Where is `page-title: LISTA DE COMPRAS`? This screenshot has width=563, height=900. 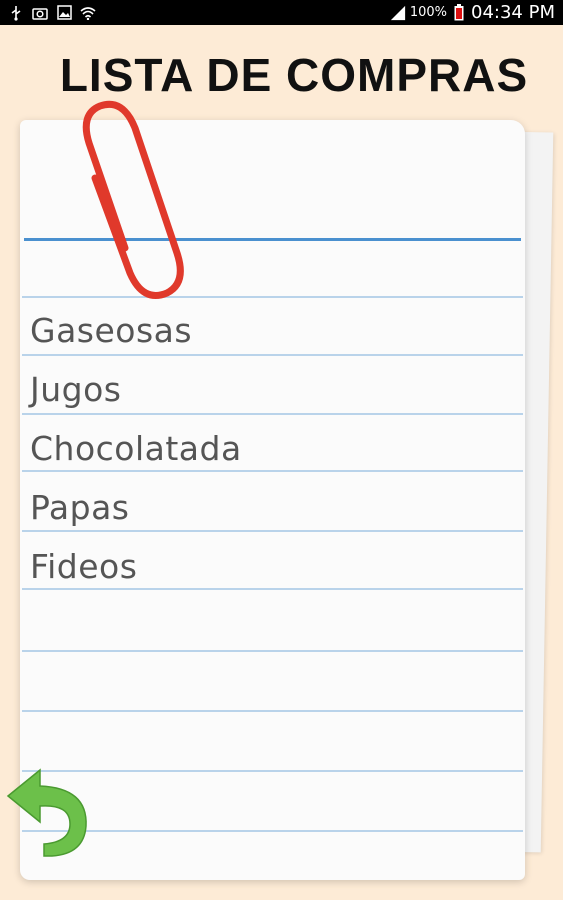
page-title: LISTA DE COMPRAS is located at coordinates (294, 75).